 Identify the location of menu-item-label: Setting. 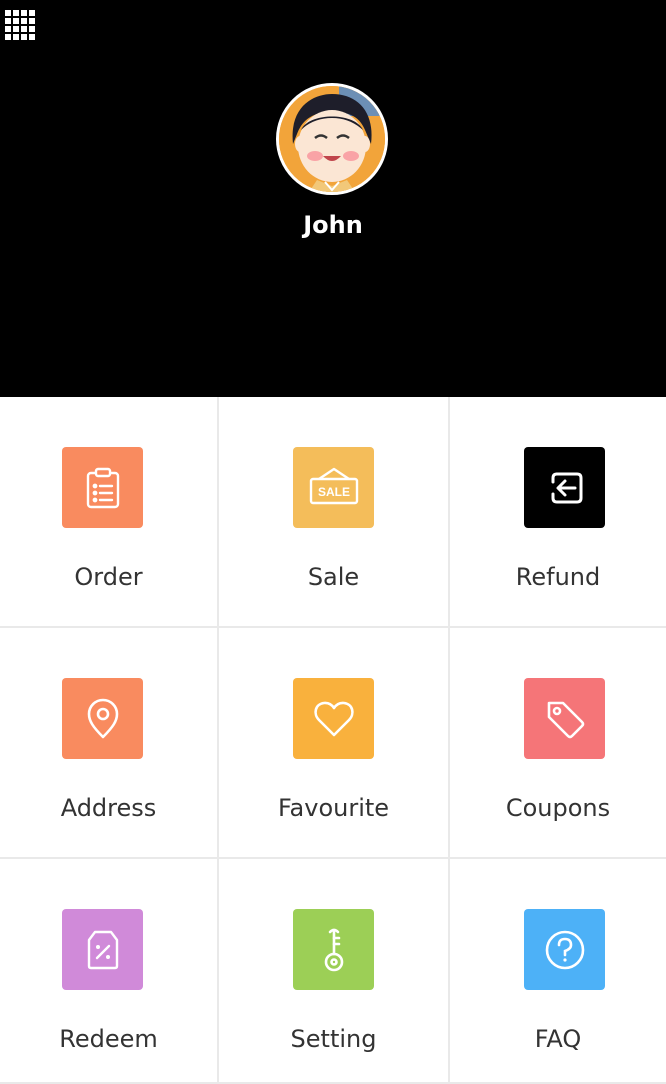
(333, 1039).